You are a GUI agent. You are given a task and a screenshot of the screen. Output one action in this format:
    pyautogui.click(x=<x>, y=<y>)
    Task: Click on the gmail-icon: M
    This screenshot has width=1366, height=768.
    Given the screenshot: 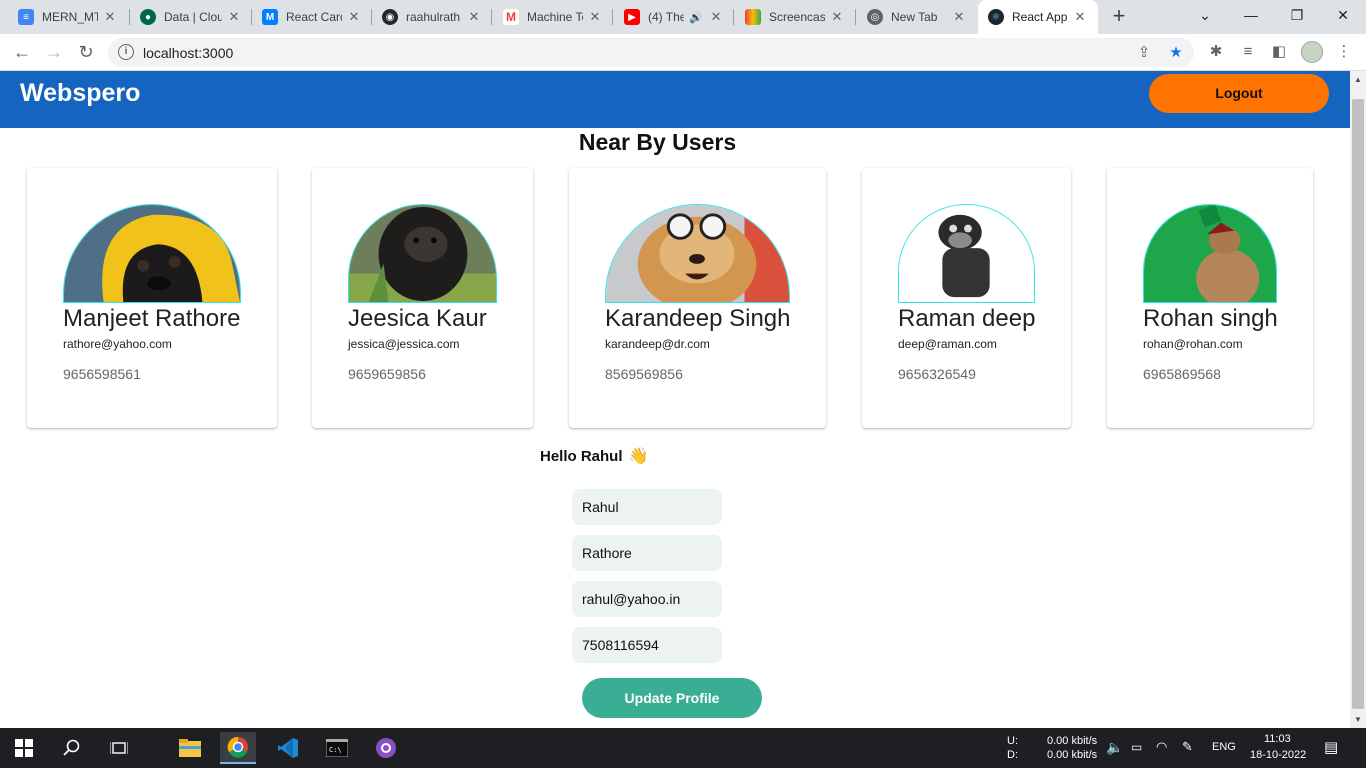 What is the action you would take?
    pyautogui.click(x=511, y=17)
    